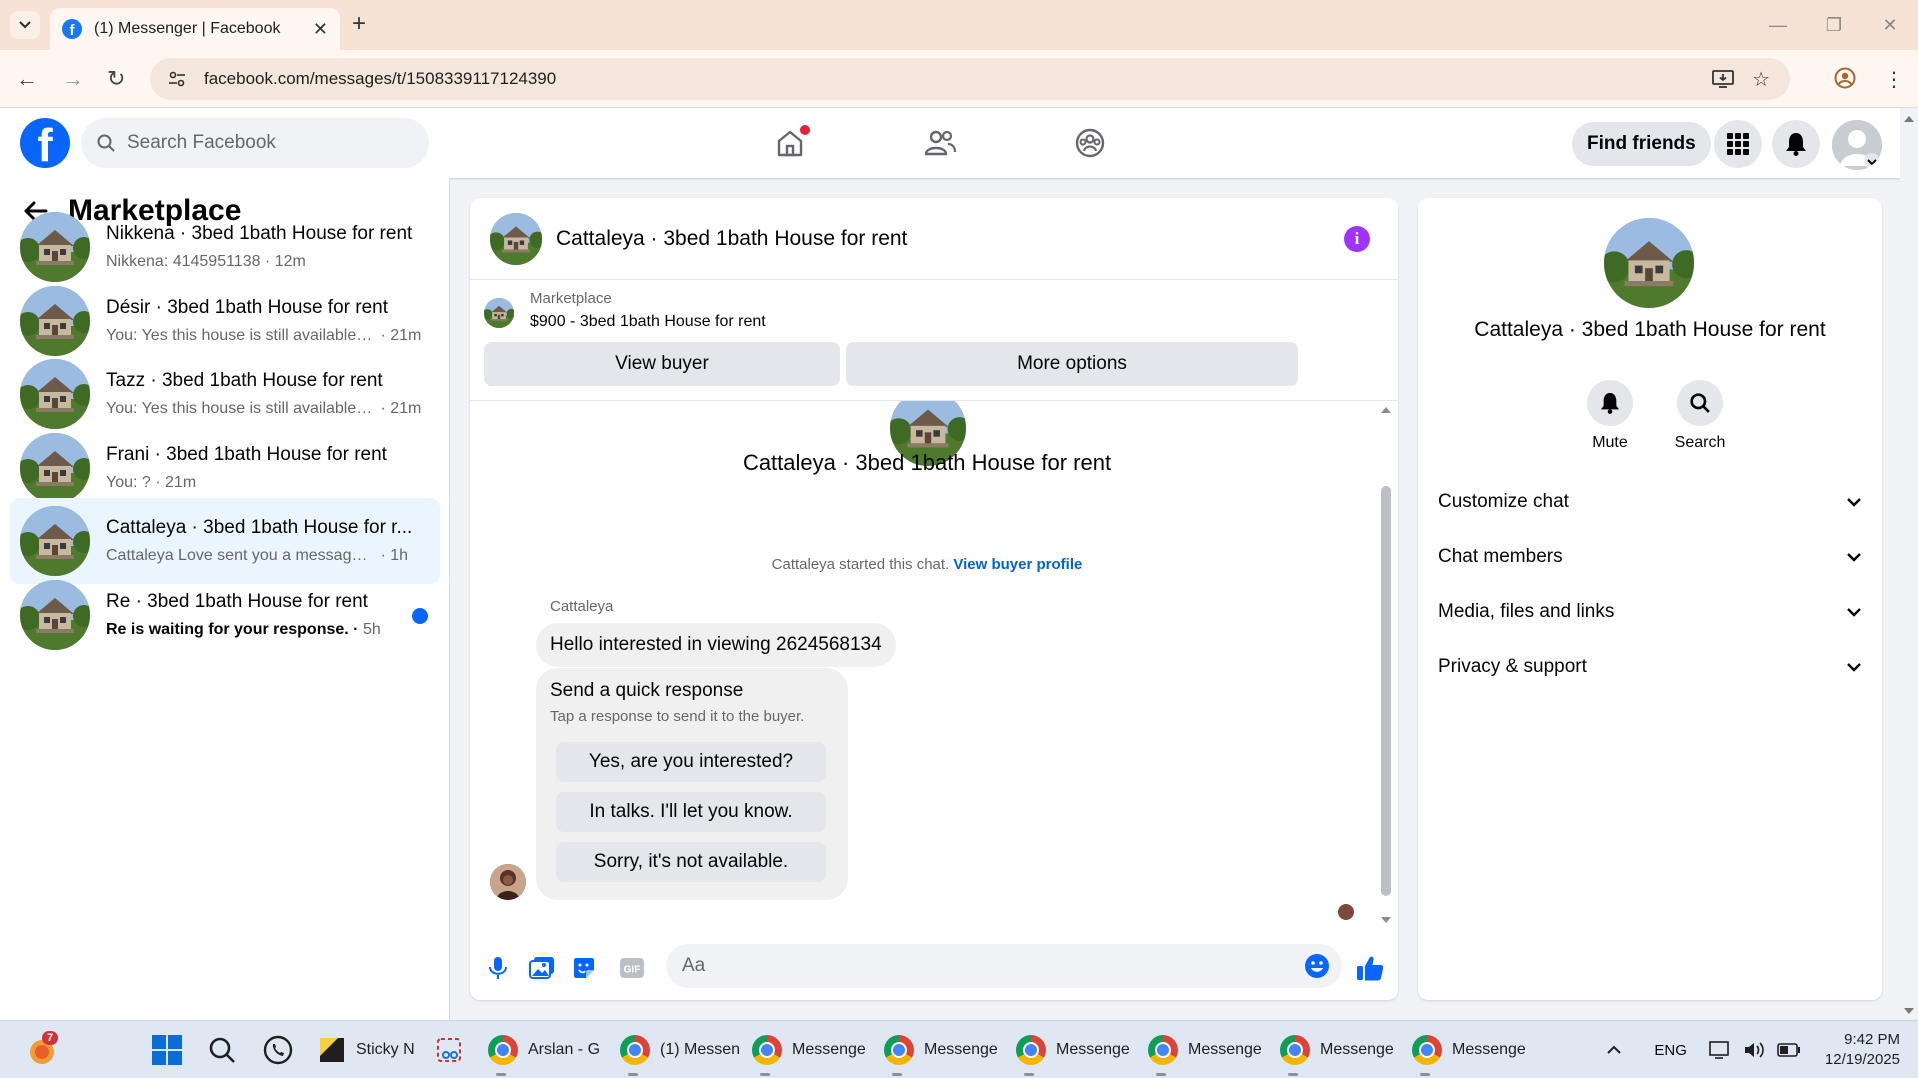 The image size is (1918, 1078). I want to click on emoji-icon, so click(1317, 966).